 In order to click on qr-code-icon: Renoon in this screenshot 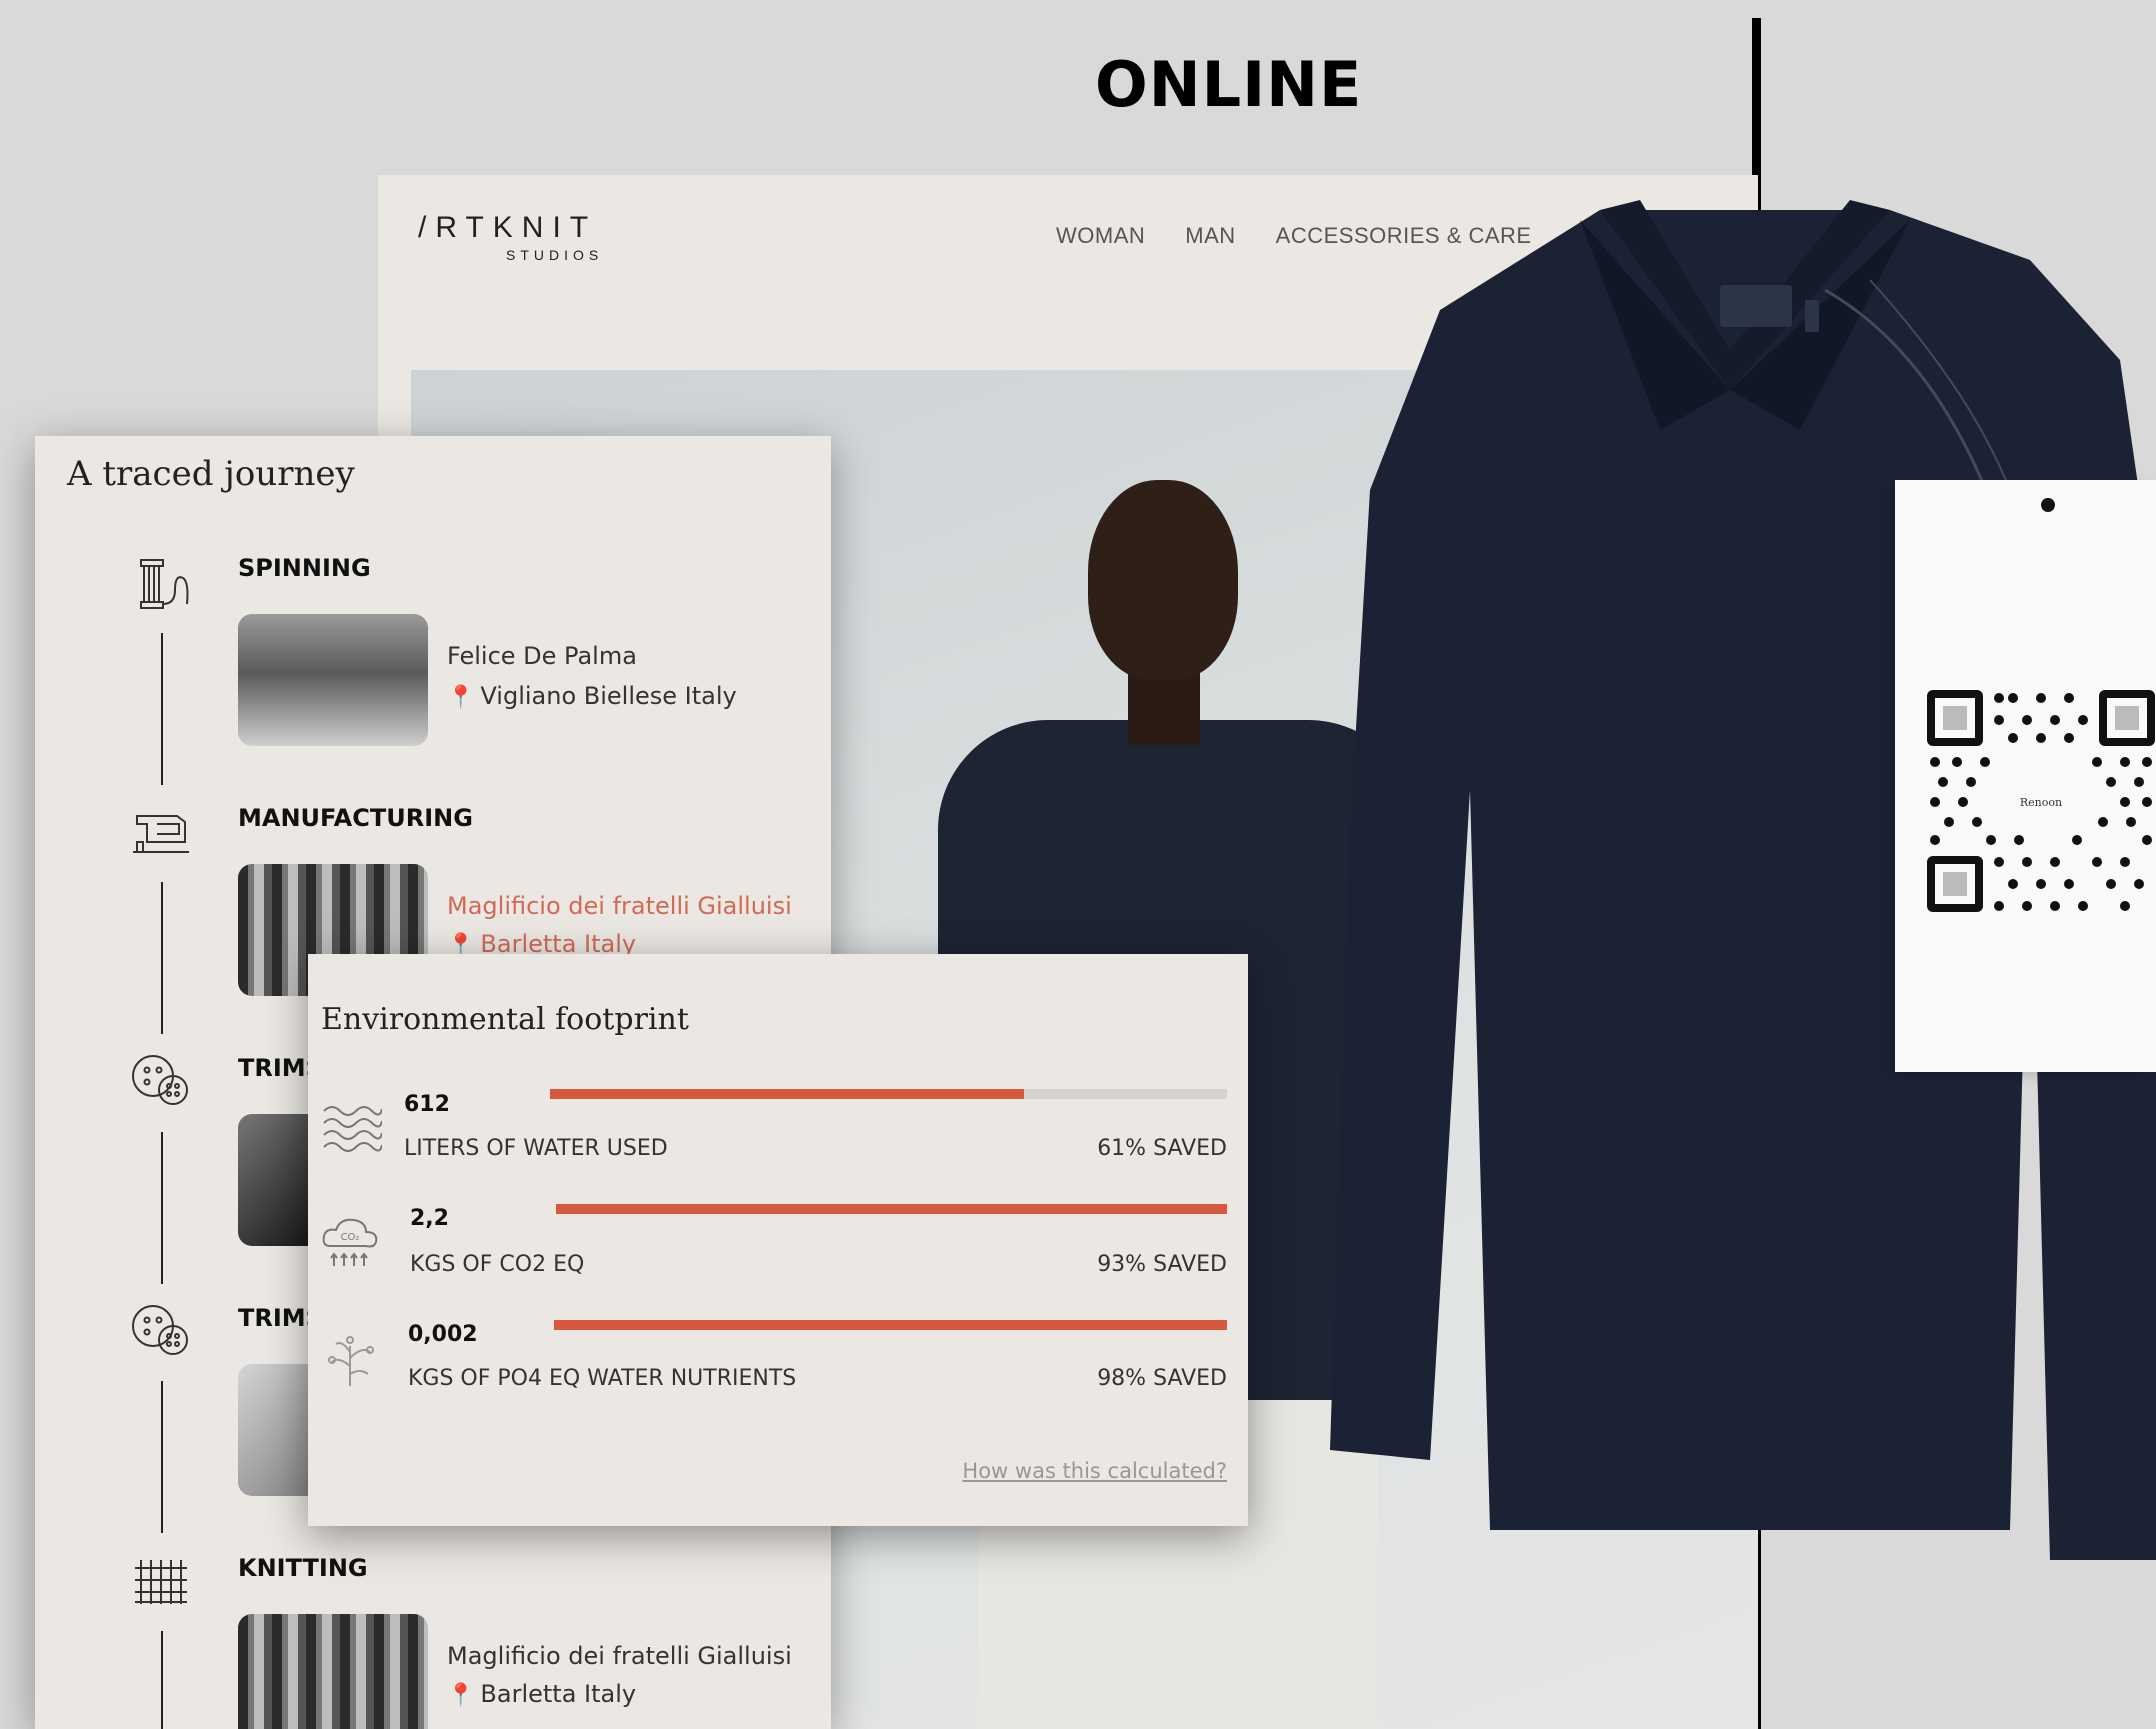, I will do `click(2041, 802)`.